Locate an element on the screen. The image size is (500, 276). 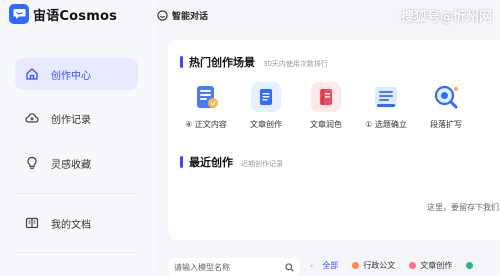
article-icon is located at coordinates (266, 97).